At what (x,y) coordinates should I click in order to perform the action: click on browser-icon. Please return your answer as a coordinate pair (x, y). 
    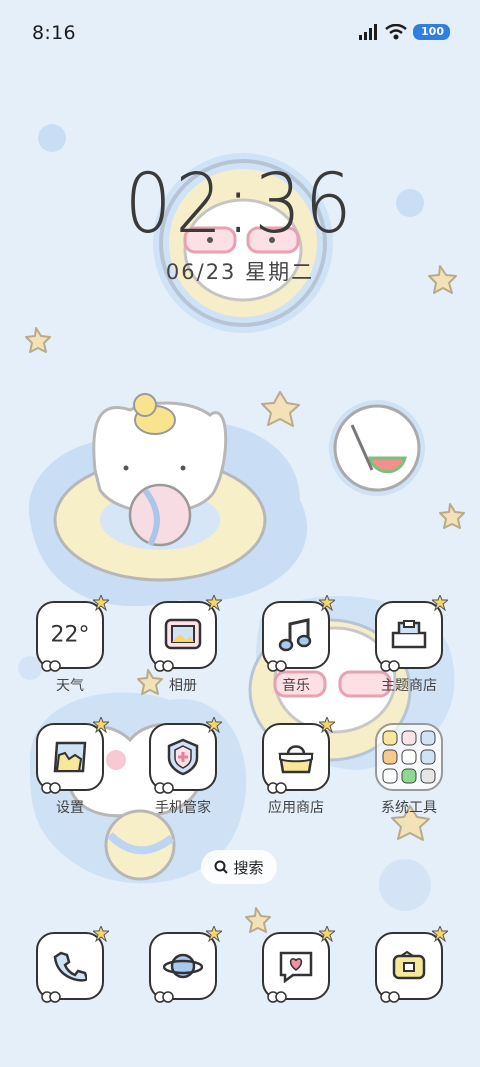
    Looking at the image, I should click on (185, 964).